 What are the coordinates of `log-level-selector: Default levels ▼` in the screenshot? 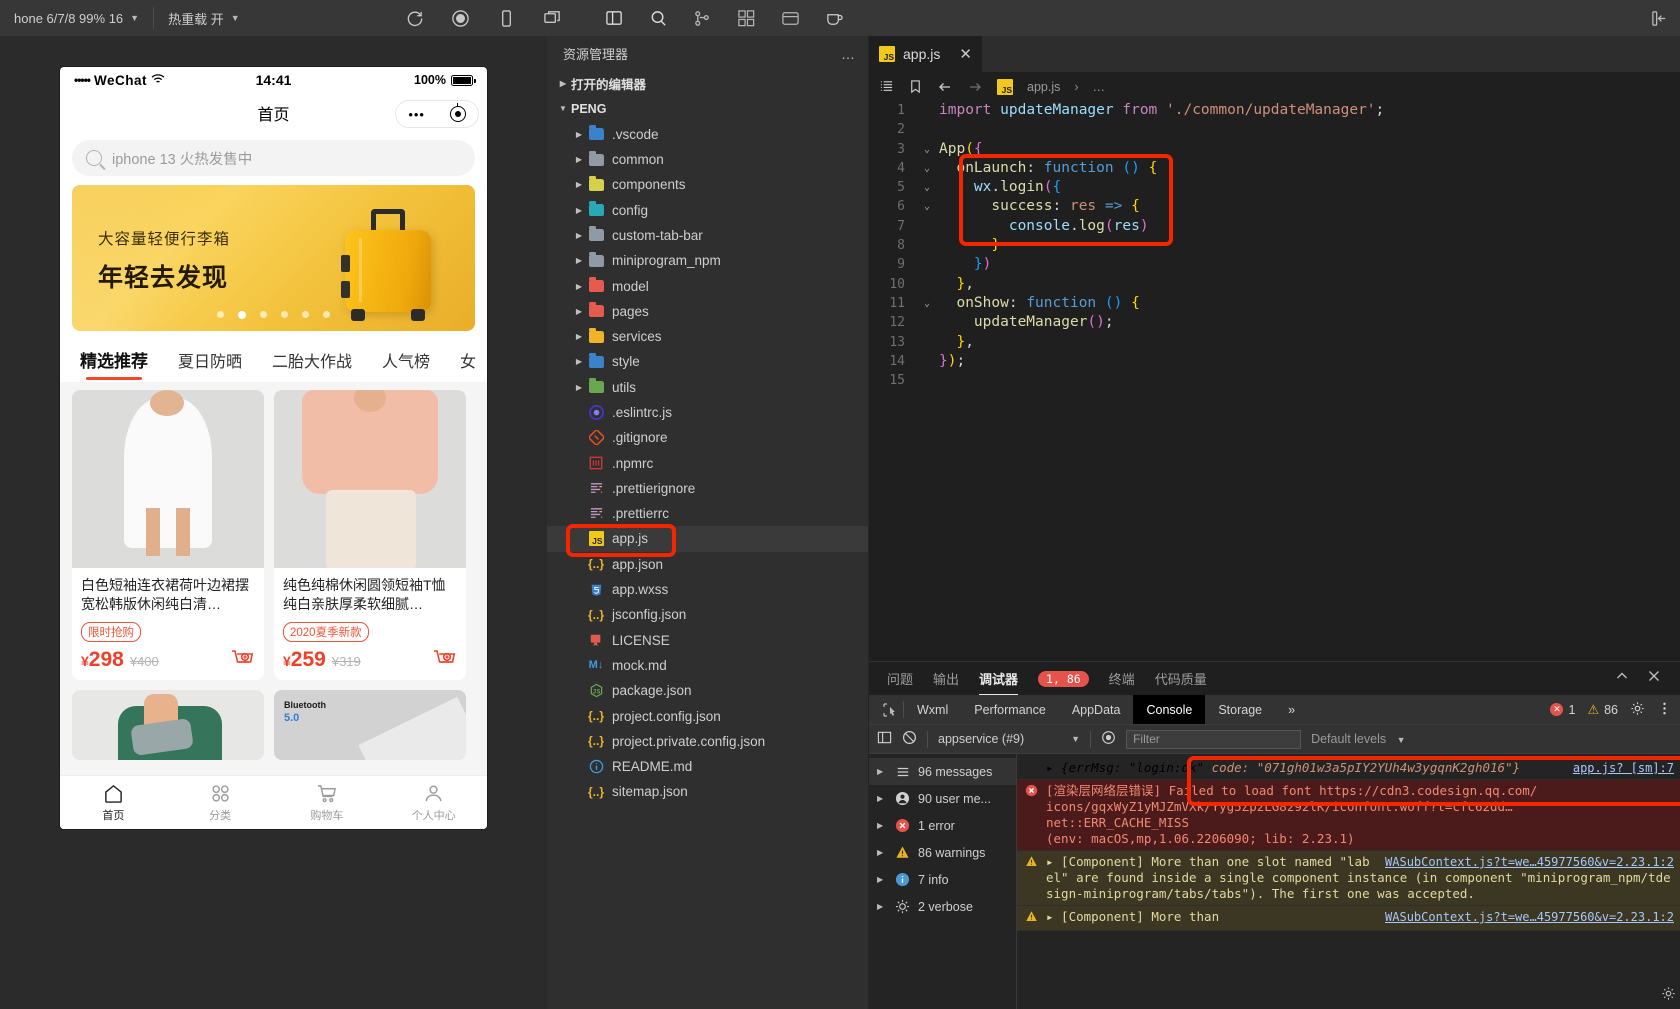 It's located at (1358, 739).